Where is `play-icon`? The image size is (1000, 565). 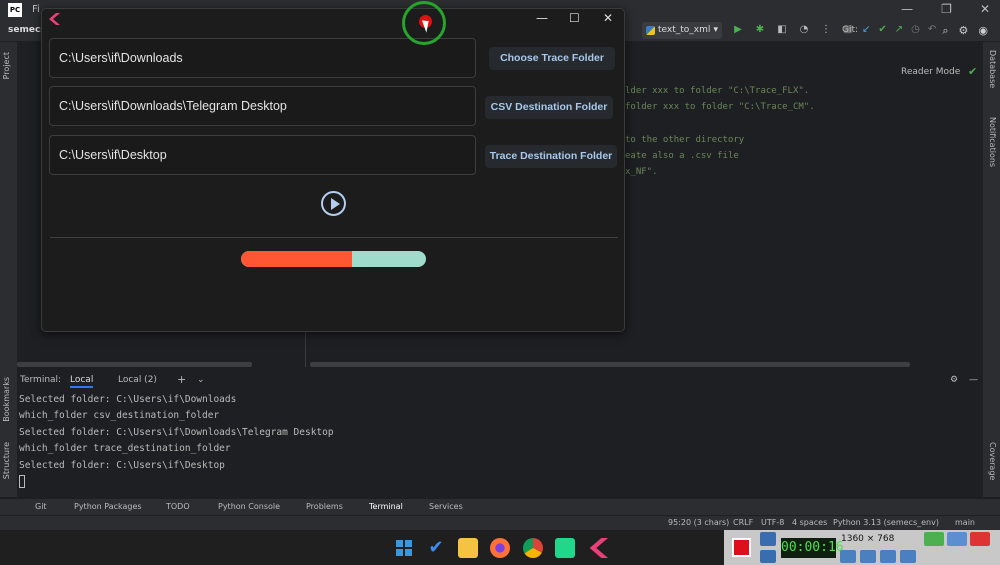 play-icon is located at coordinates (335, 204).